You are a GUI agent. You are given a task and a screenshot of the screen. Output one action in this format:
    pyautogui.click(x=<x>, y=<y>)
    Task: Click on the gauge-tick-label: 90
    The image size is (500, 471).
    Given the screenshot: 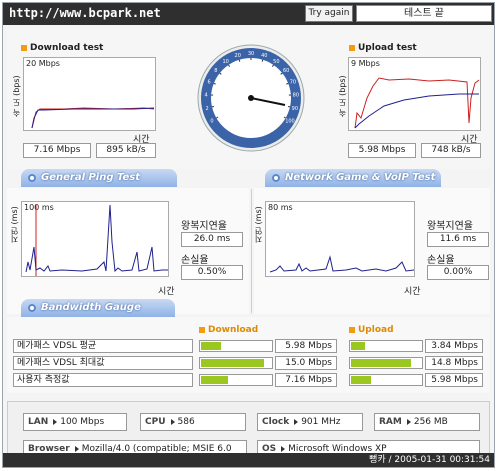 What is the action you would take?
    pyautogui.click(x=295, y=109)
    